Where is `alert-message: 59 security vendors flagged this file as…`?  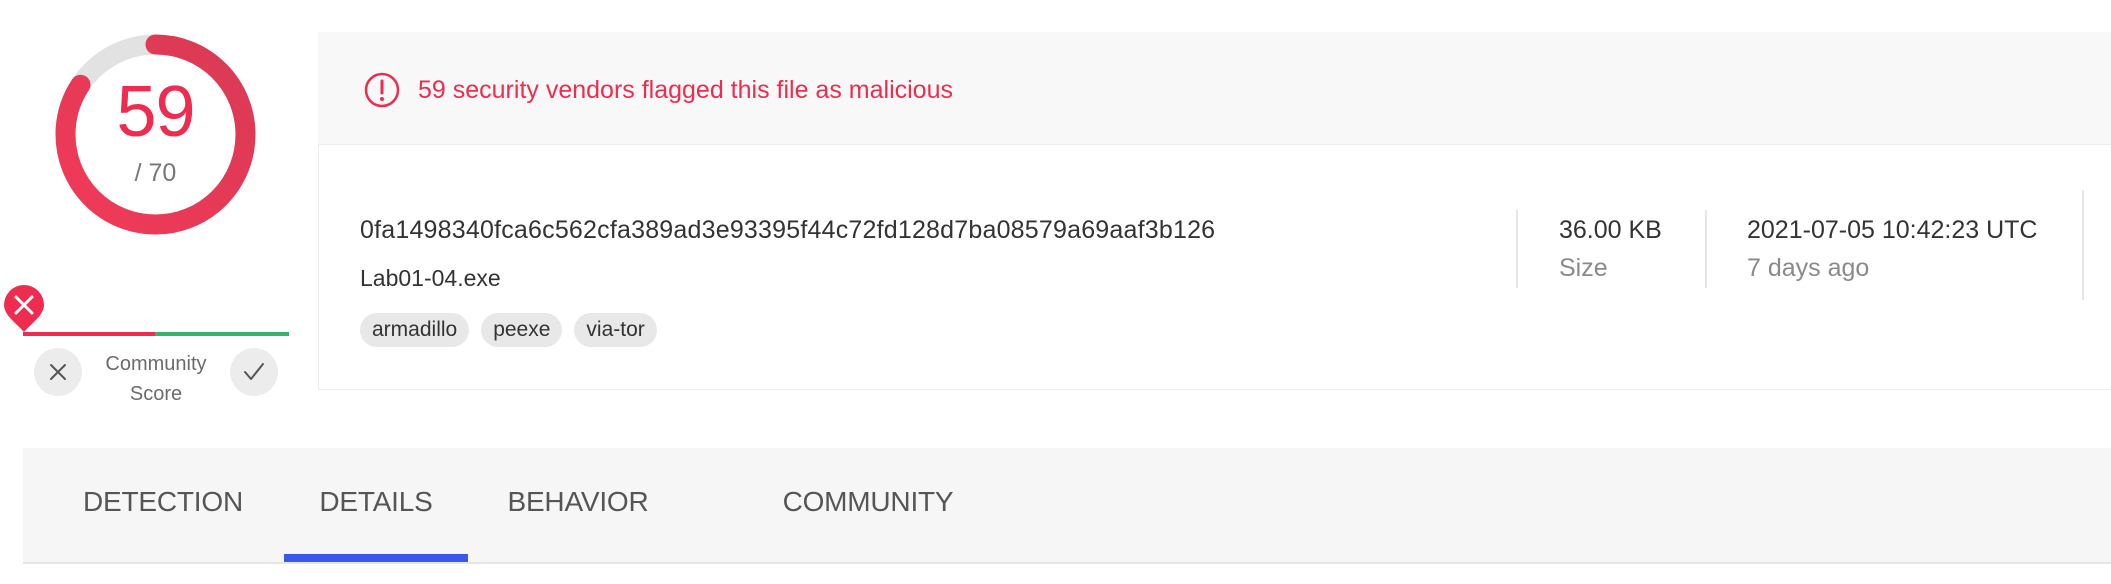 alert-message: 59 security vendors flagged this file as… is located at coordinates (685, 90).